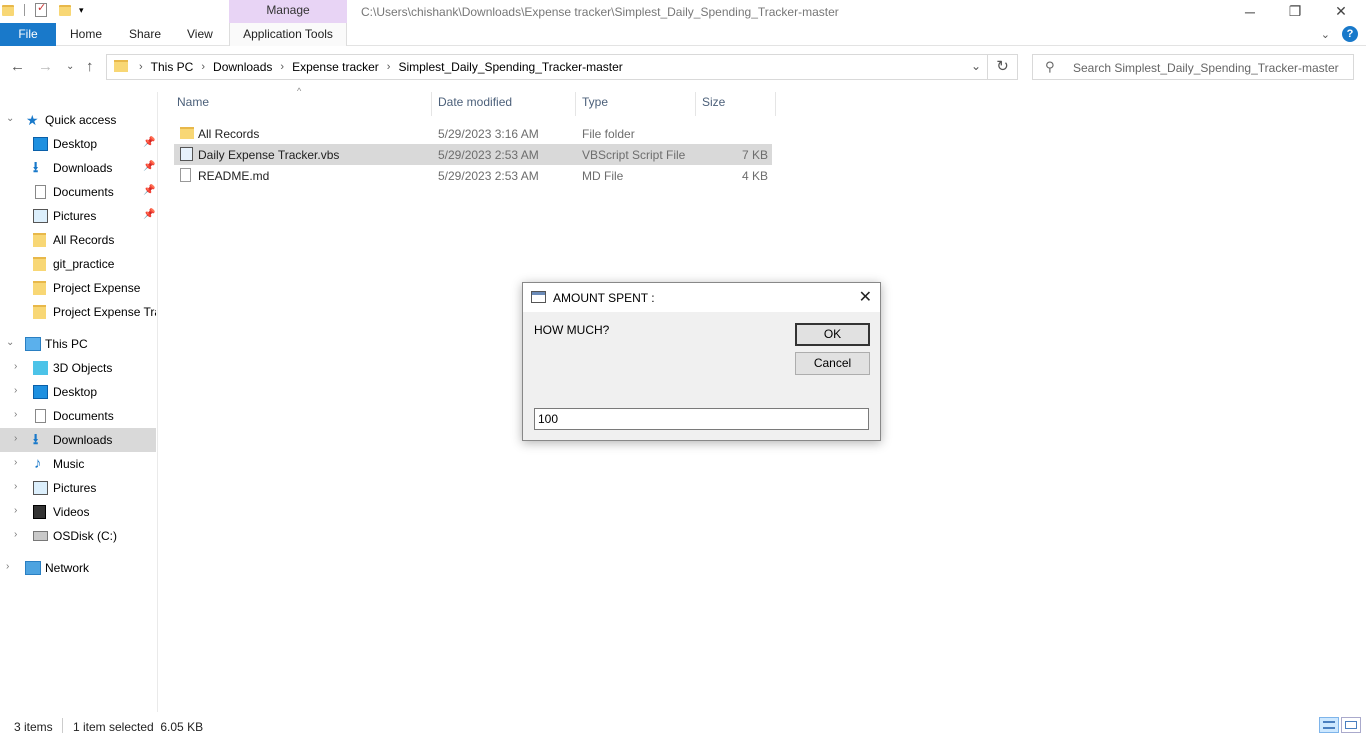  What do you see at coordinates (193, 105) in the screenshot?
I see `column-header-name: Name` at bounding box center [193, 105].